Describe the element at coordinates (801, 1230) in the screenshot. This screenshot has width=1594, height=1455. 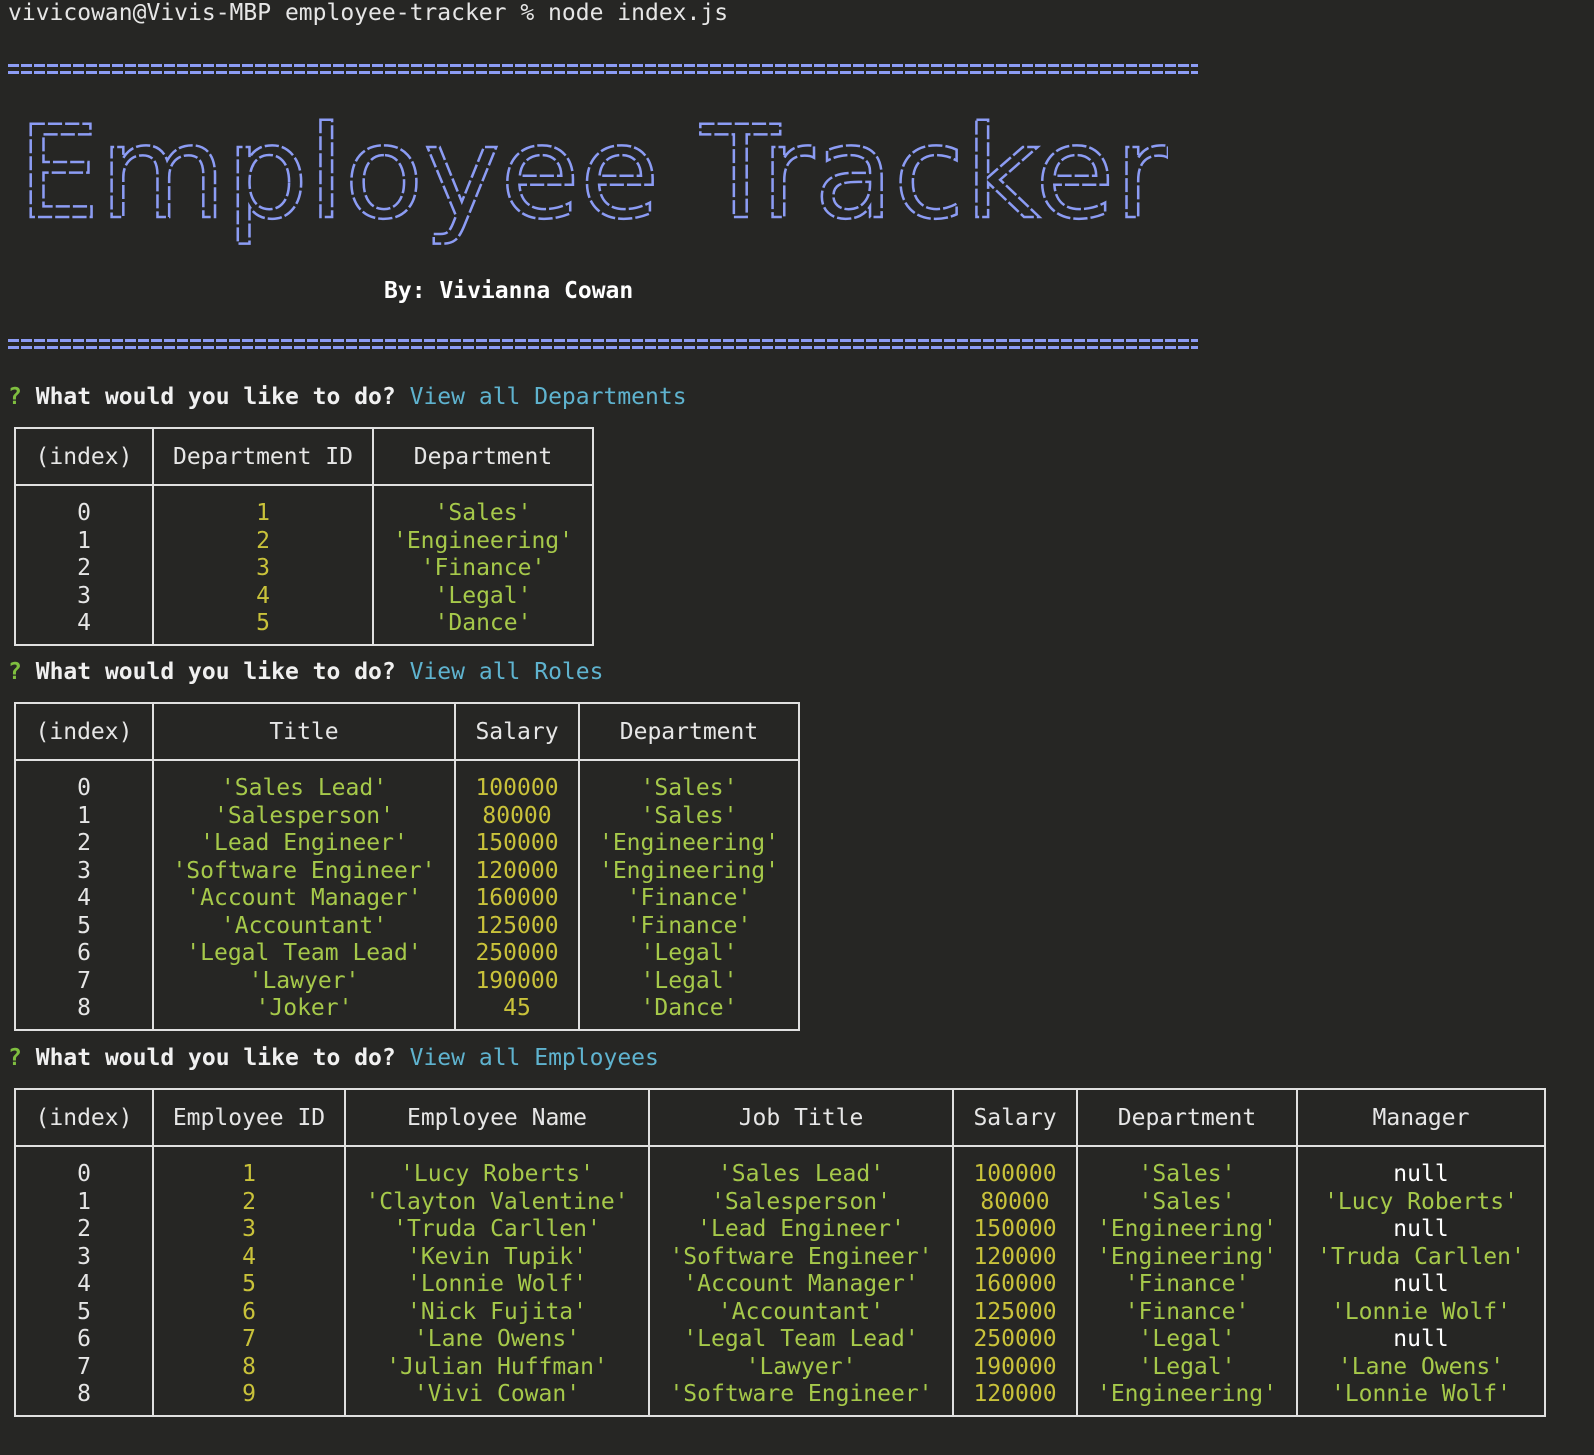
I see `table-cell: 'Lead Engineer'` at that location.